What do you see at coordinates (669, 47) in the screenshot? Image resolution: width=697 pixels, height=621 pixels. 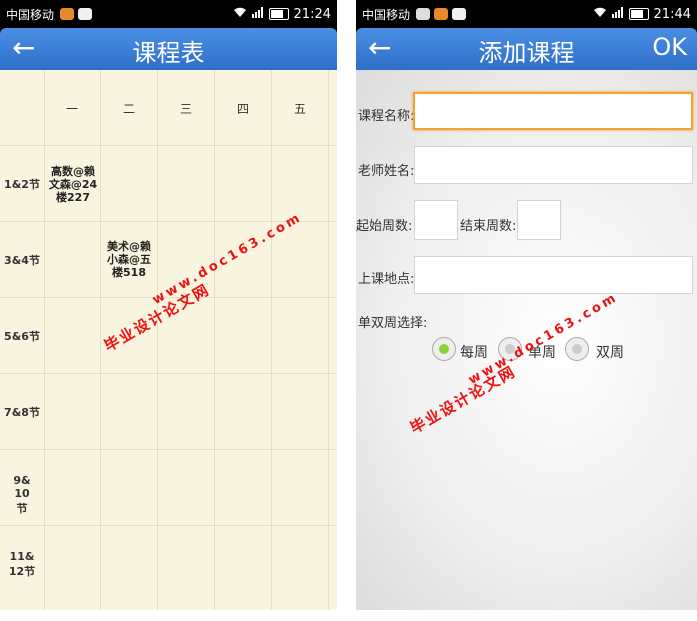 I see `ok-button: OK` at bounding box center [669, 47].